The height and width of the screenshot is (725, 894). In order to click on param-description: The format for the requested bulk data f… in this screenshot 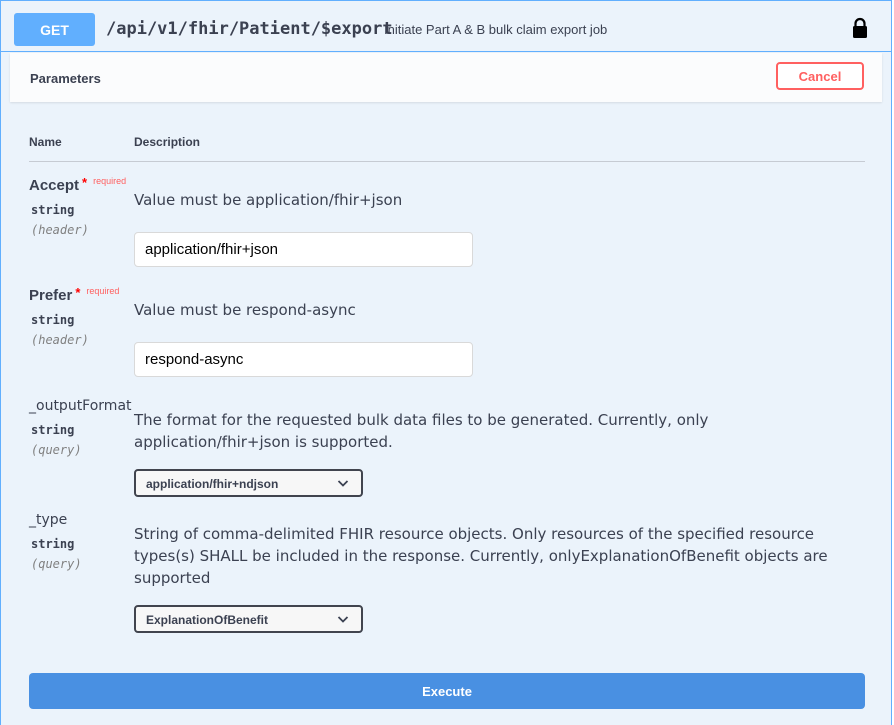, I will do `click(421, 431)`.